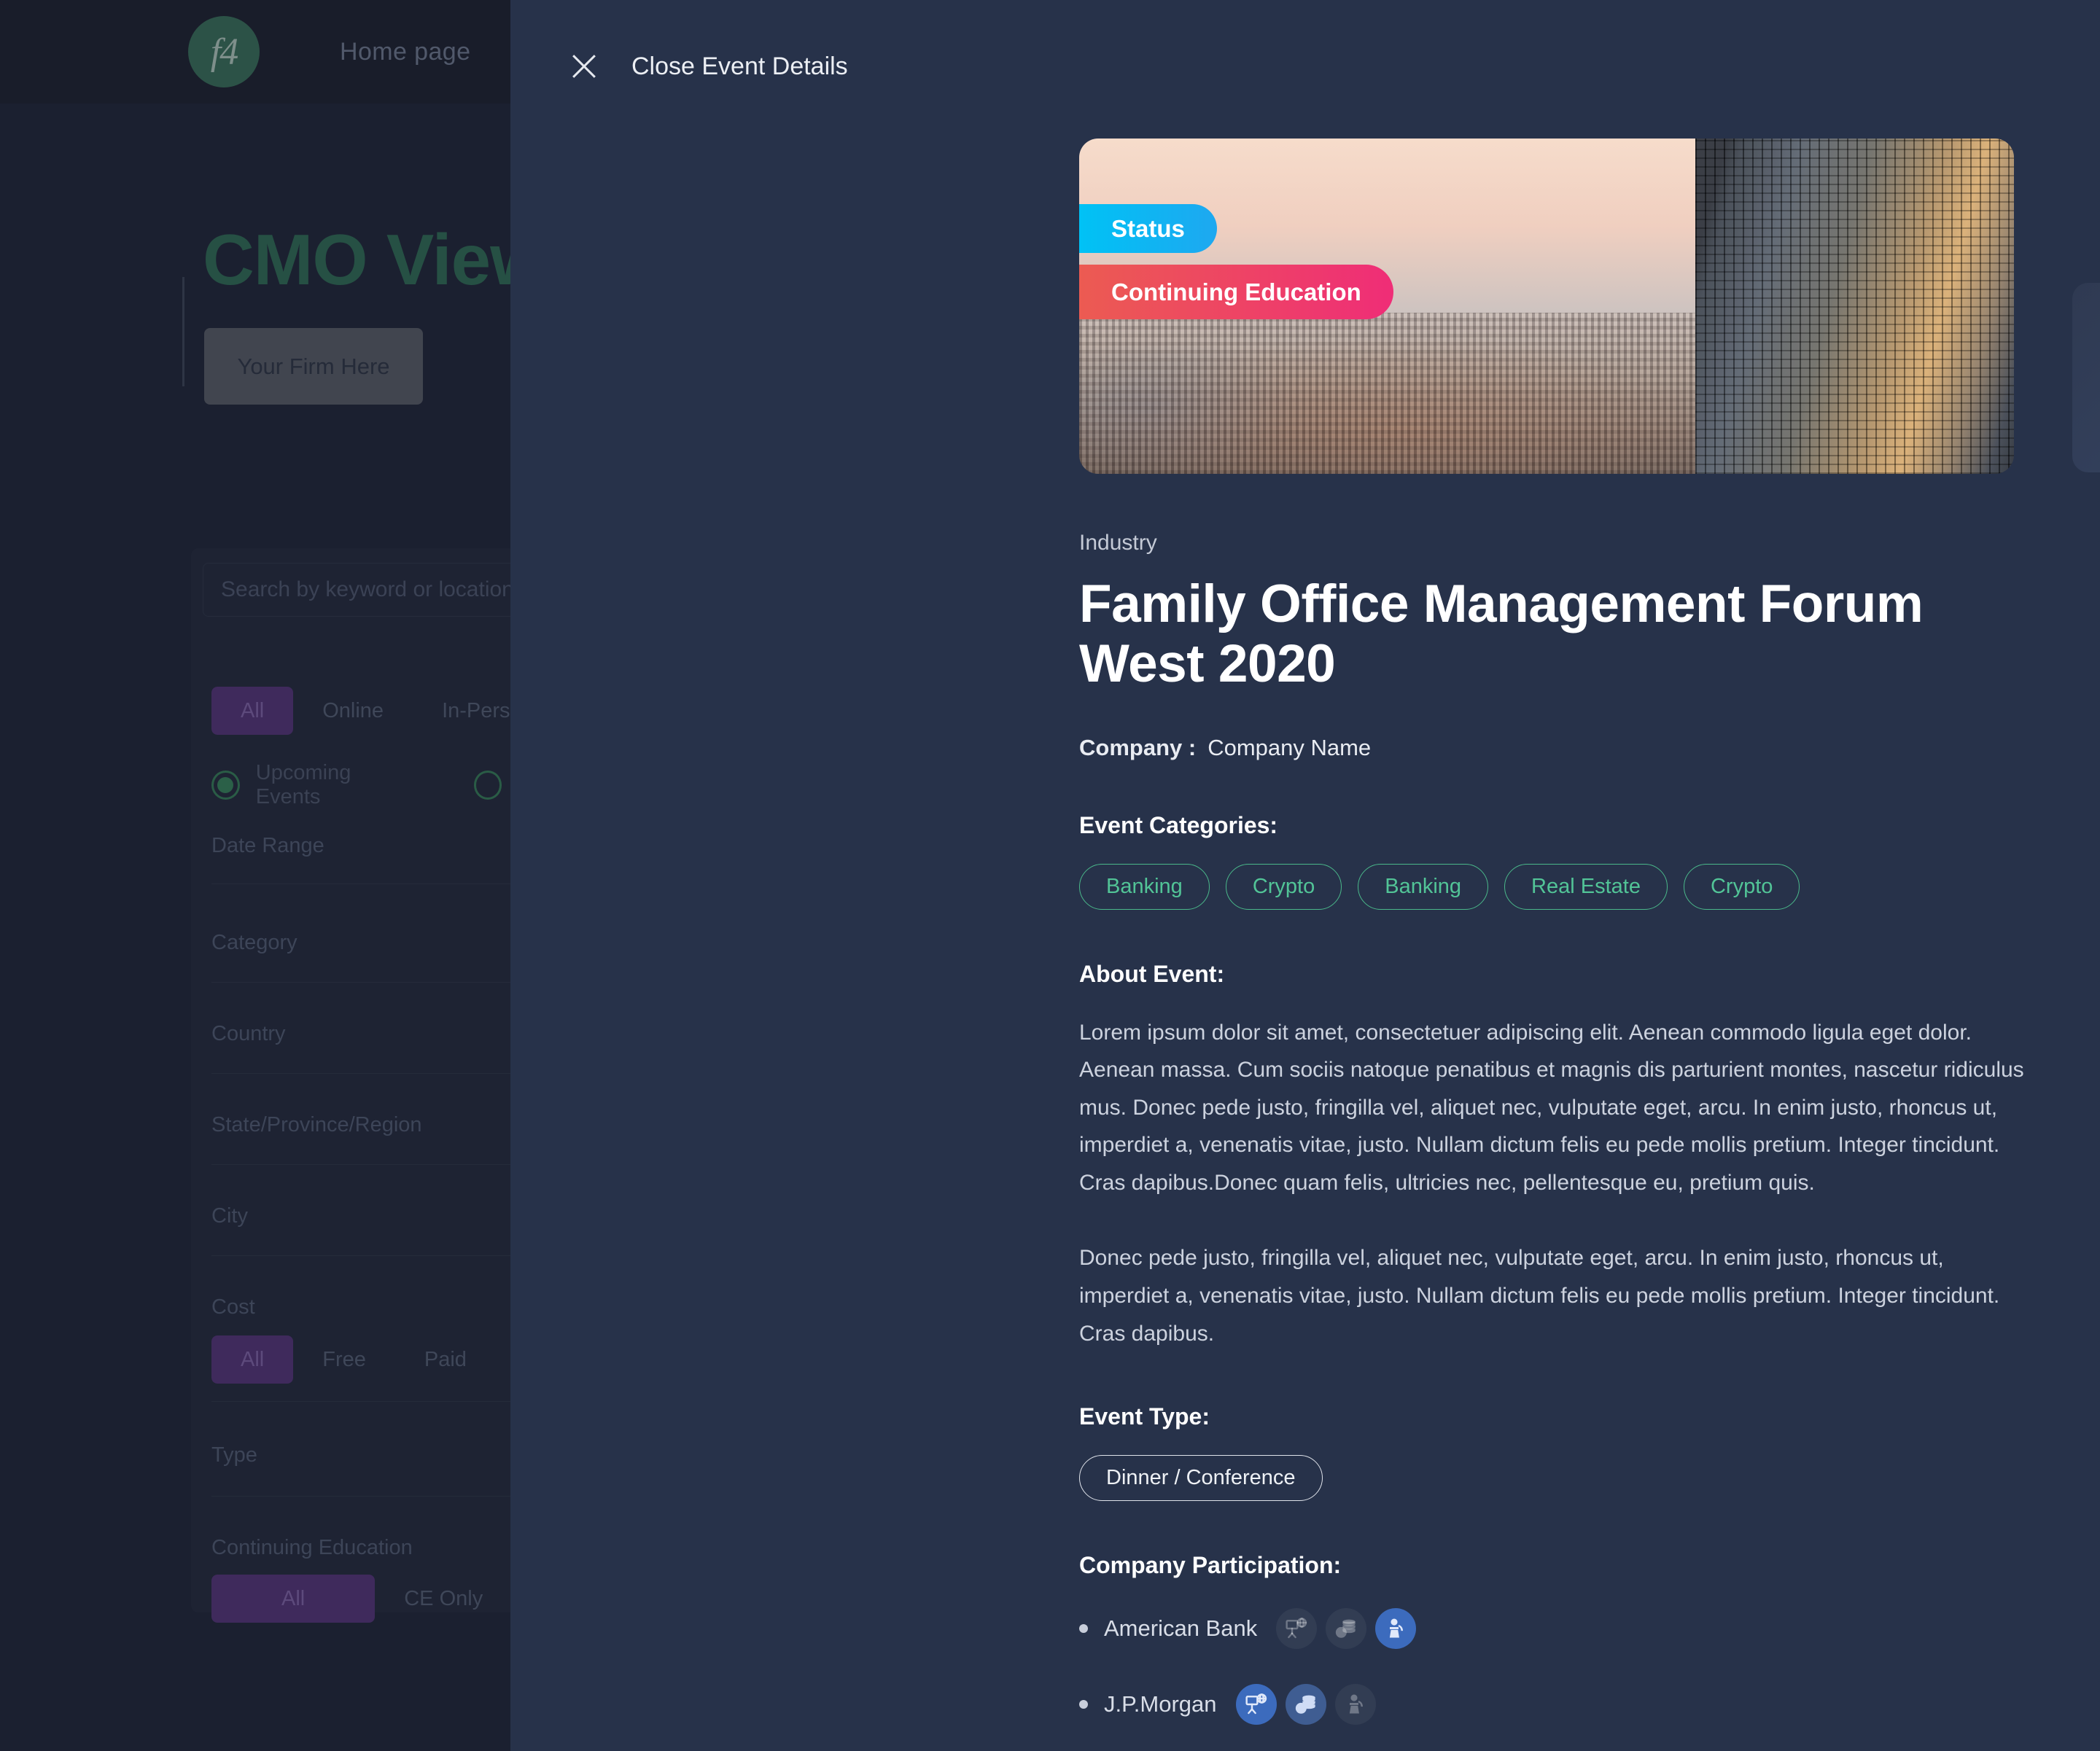 The image size is (2100, 1751). What do you see at coordinates (1178, 824) in the screenshot?
I see `event-categories-heading: Event Categories:` at bounding box center [1178, 824].